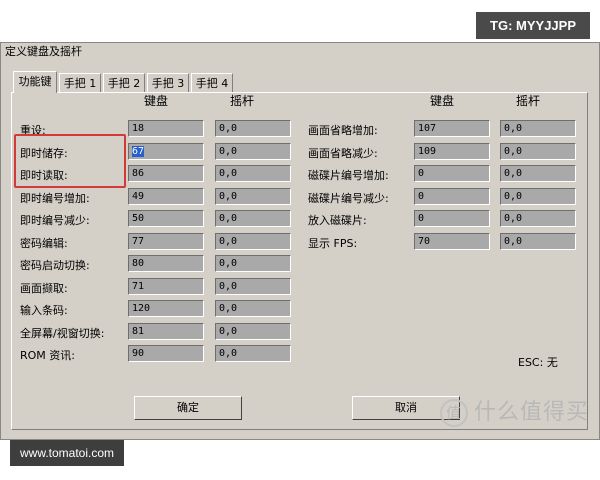 The height and width of the screenshot is (480, 600). What do you see at coordinates (300, 52) in the screenshot?
I see `window-title: 定义键盘及摇杆` at bounding box center [300, 52].